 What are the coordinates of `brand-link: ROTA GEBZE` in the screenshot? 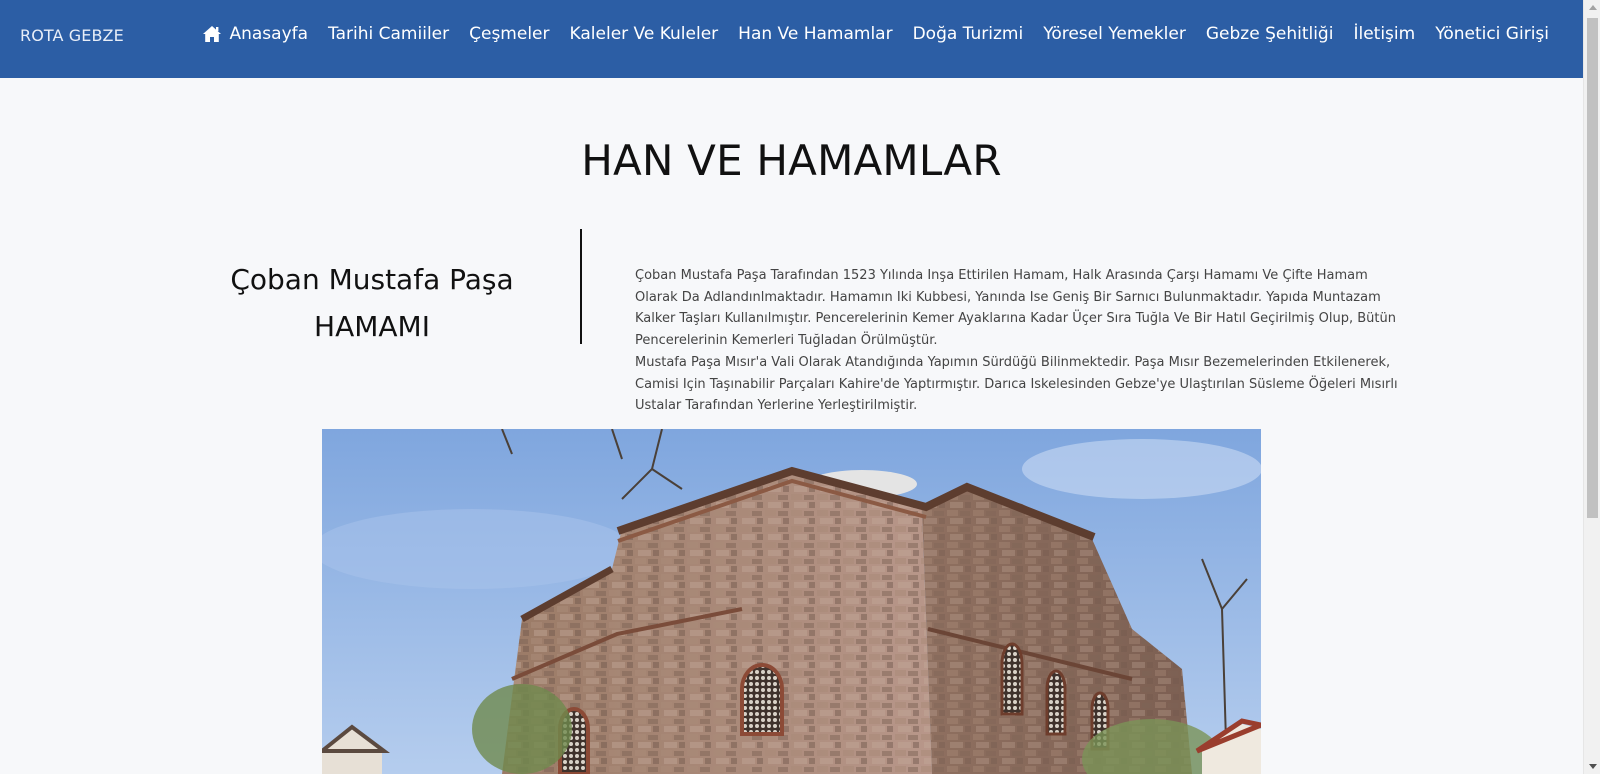 It's located at (72, 35).